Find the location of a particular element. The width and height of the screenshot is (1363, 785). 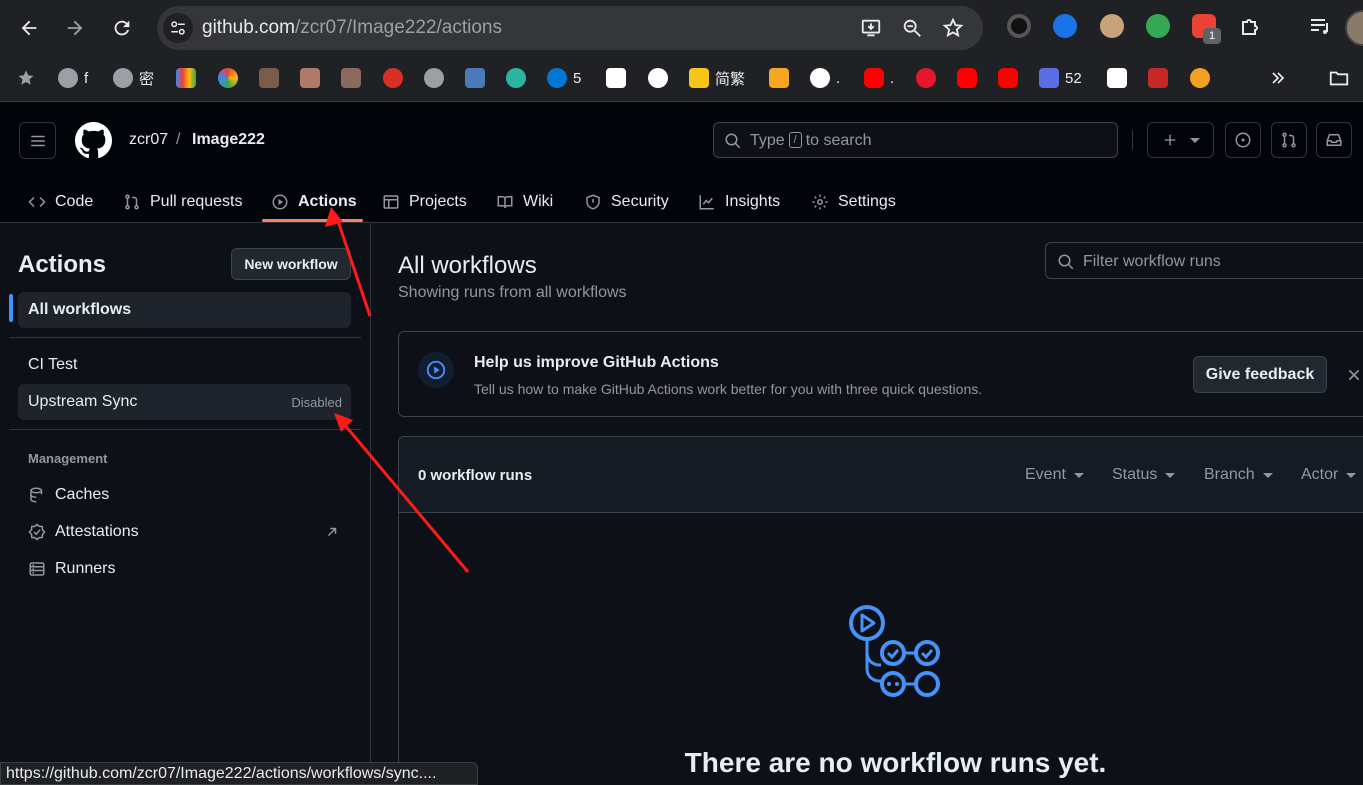

menu-button is located at coordinates (37, 140).